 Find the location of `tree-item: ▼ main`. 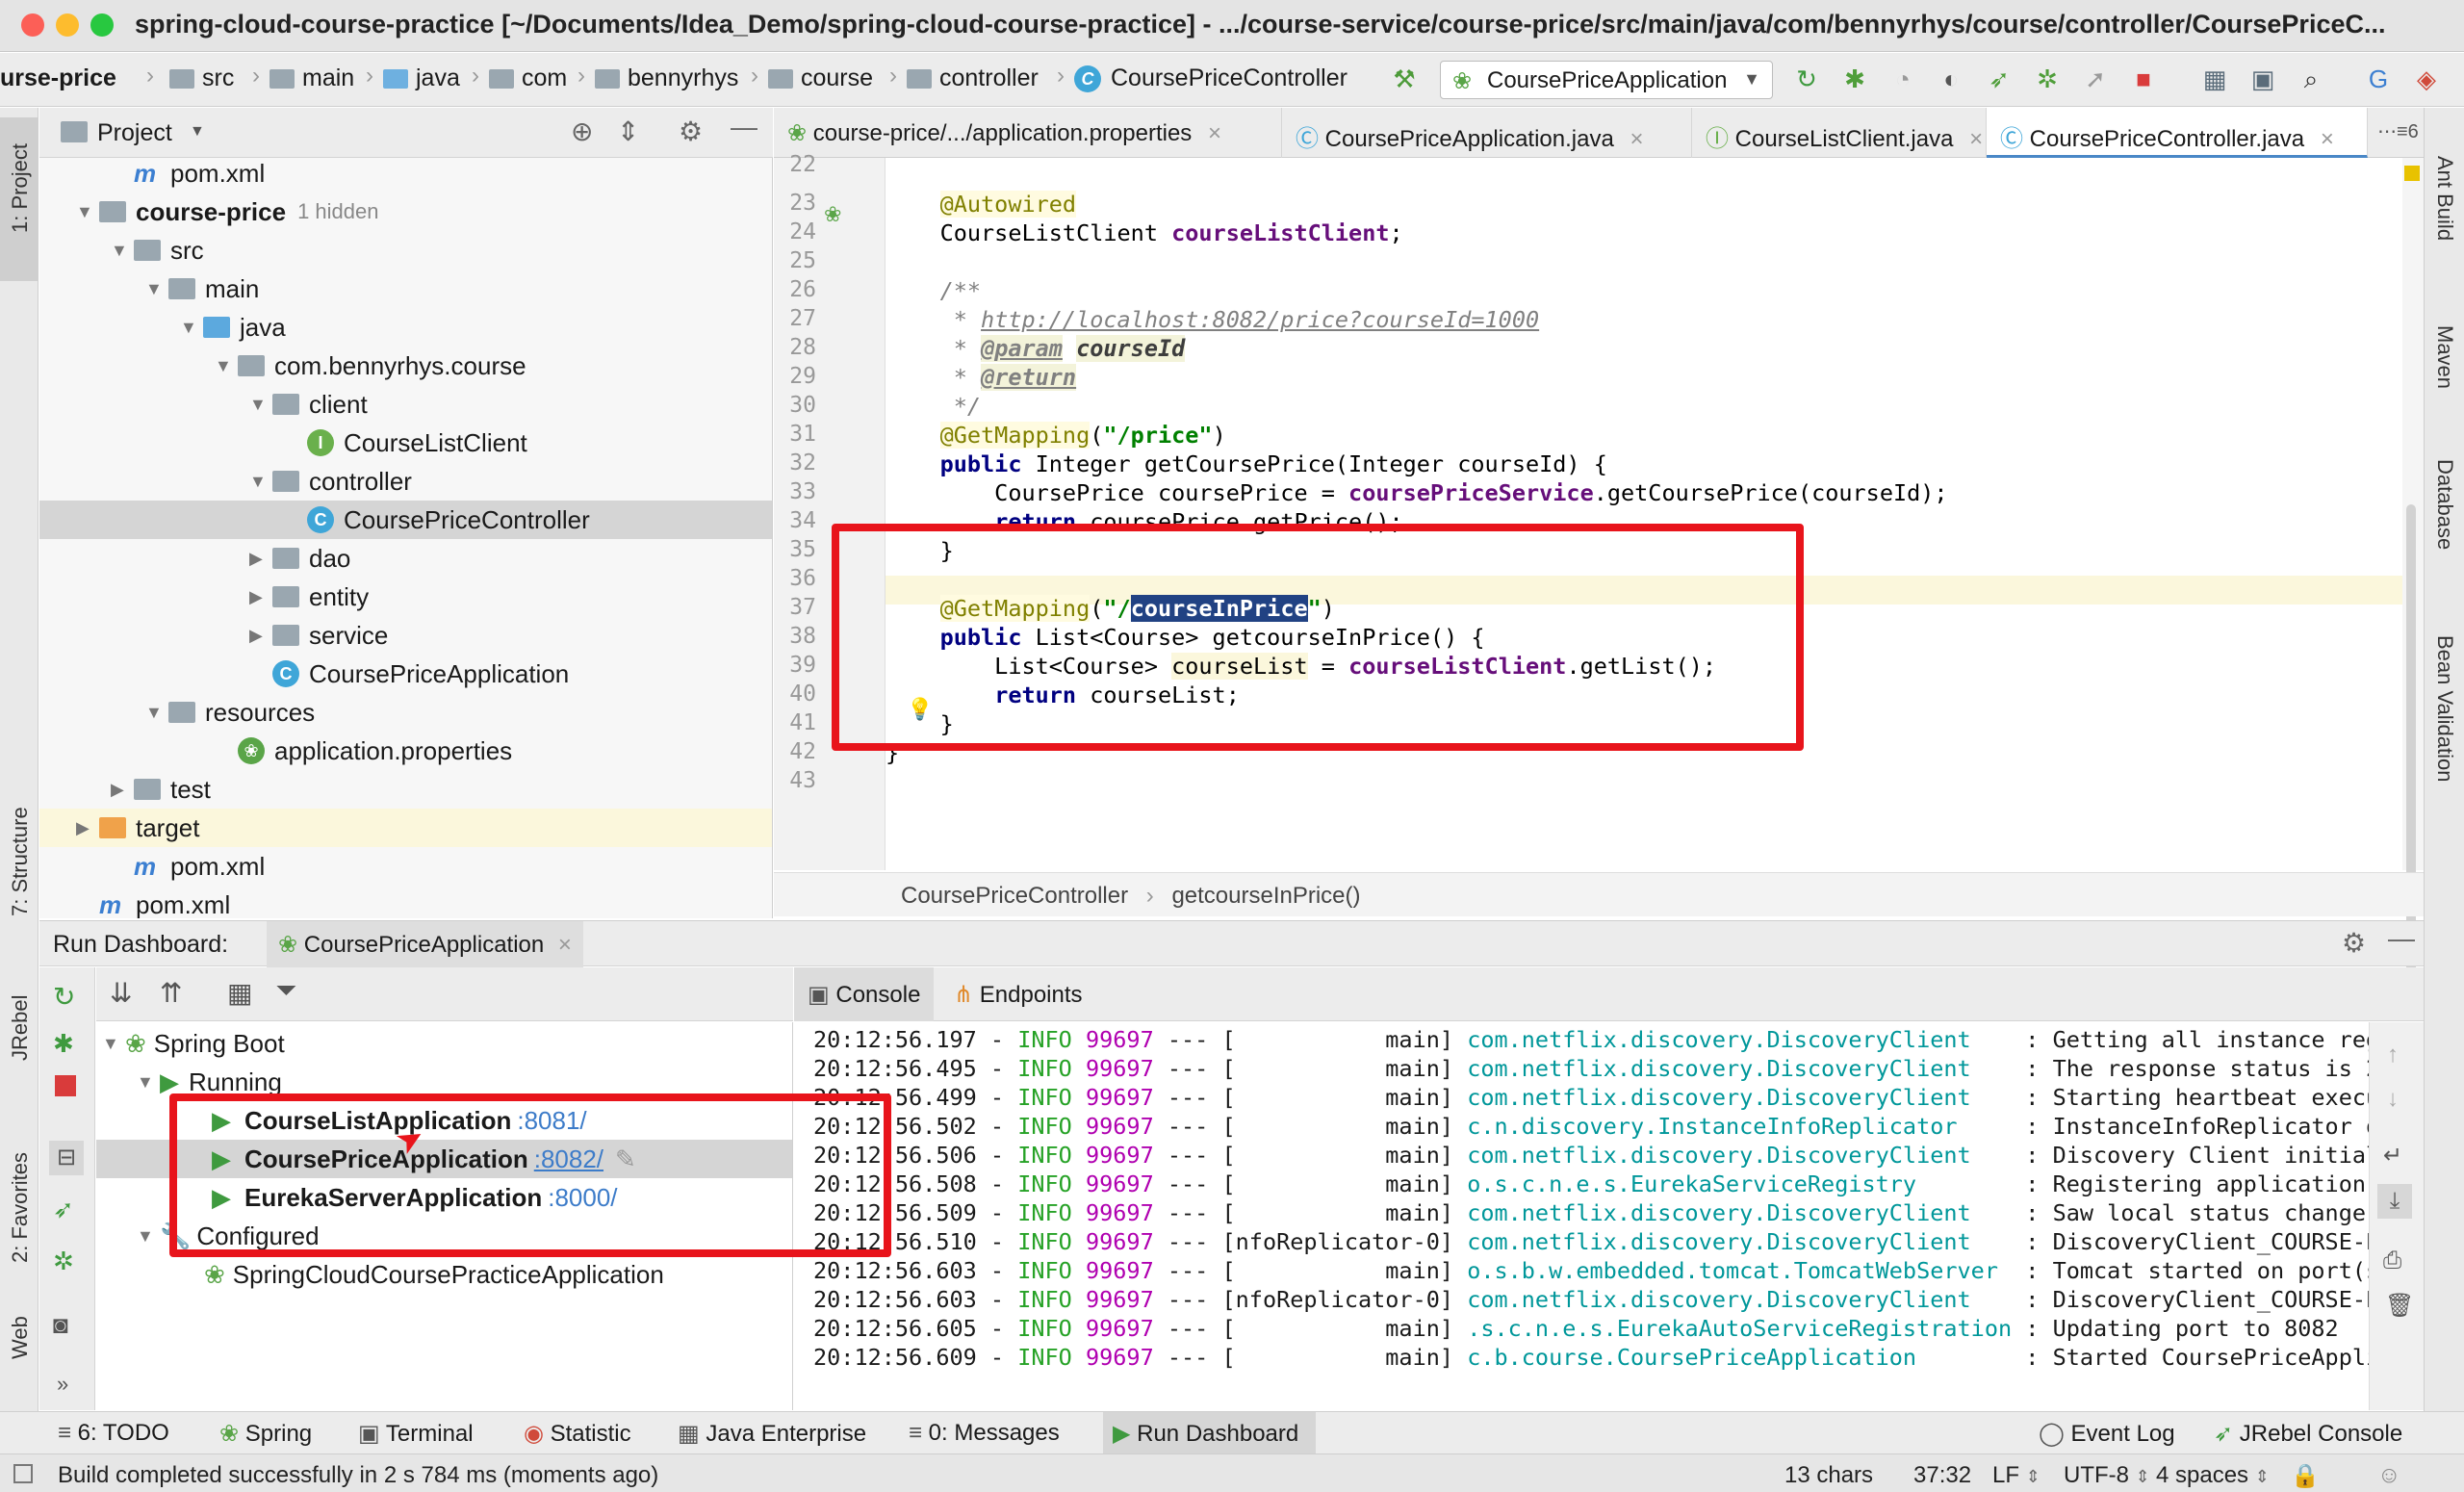

tree-item: ▼ main is located at coordinates (405, 289).